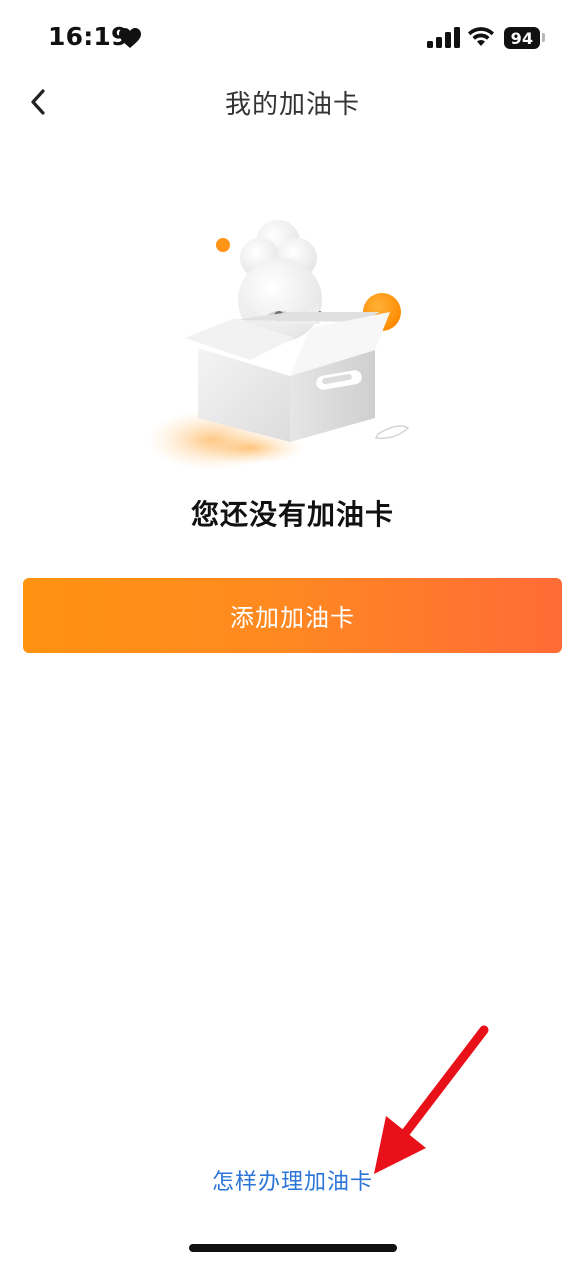 Image resolution: width=585 pixels, height=1266 pixels. I want to click on heart-icon, so click(130, 38).